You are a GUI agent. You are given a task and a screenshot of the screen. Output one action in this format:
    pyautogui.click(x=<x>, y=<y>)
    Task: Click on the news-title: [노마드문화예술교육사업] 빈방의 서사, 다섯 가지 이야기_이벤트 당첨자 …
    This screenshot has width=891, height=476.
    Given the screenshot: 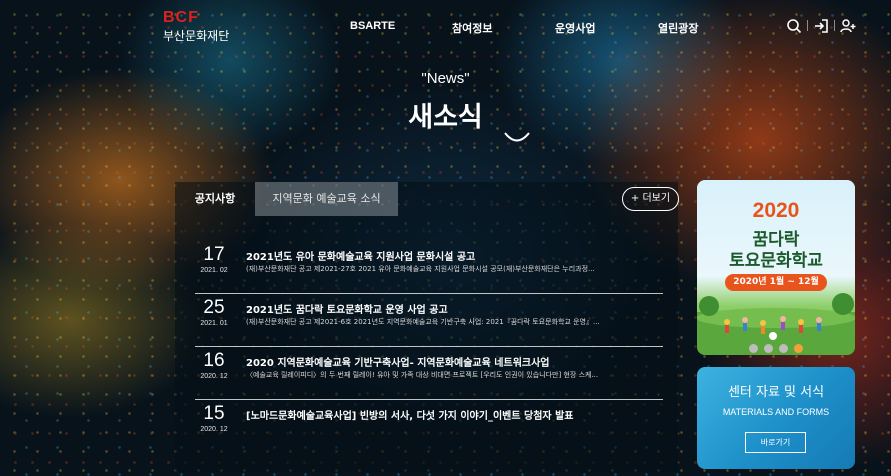 What is the action you would take?
    pyautogui.click(x=453, y=414)
    